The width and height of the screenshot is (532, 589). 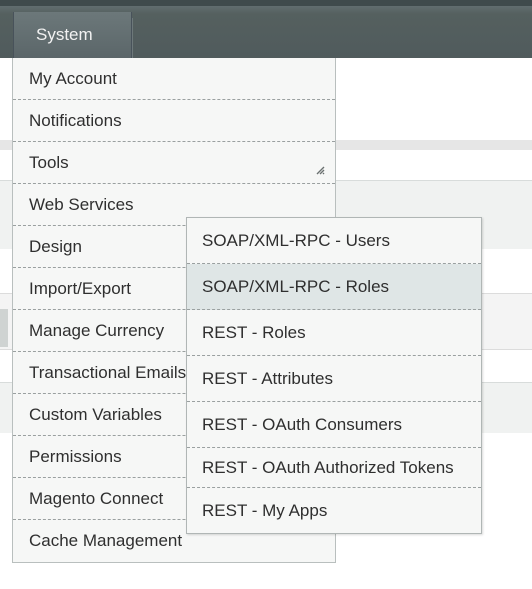 What do you see at coordinates (334, 425) in the screenshot?
I see `submenu-item-rest-oauth-consumers: REST - OAuth Consumers` at bounding box center [334, 425].